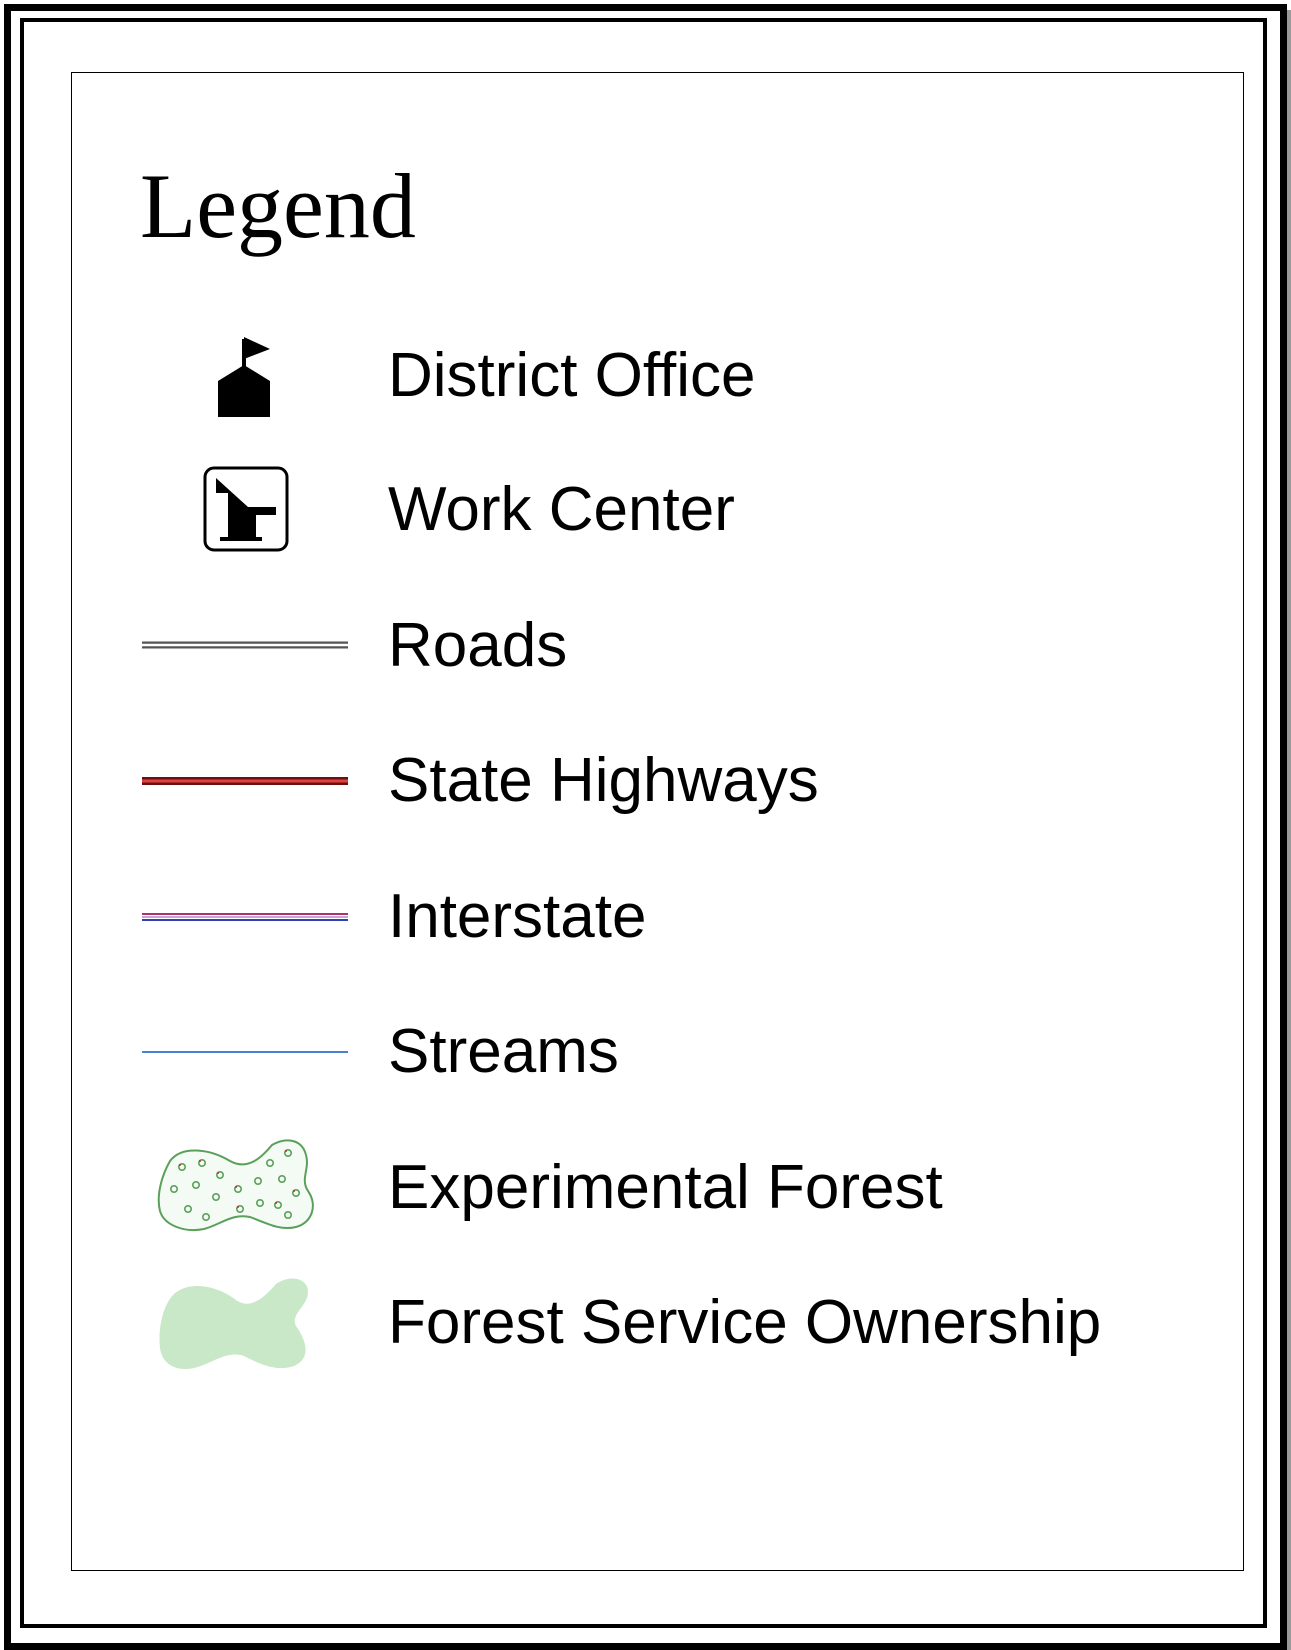  Describe the element at coordinates (603, 780) in the screenshot. I see `legend-label: State Highways` at that location.